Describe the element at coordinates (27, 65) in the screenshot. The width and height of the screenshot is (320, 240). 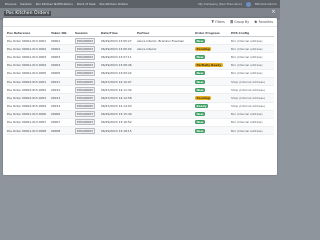
I see `cell-pos-reference-text: Pos Order 00001-013-0004` at that location.